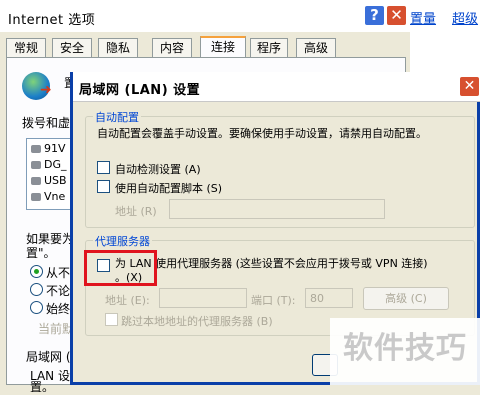 Image resolution: width=480 pixels, height=395 pixels. Describe the element at coordinates (41, 253) in the screenshot. I see `if-need-label-2: 置"。` at that location.